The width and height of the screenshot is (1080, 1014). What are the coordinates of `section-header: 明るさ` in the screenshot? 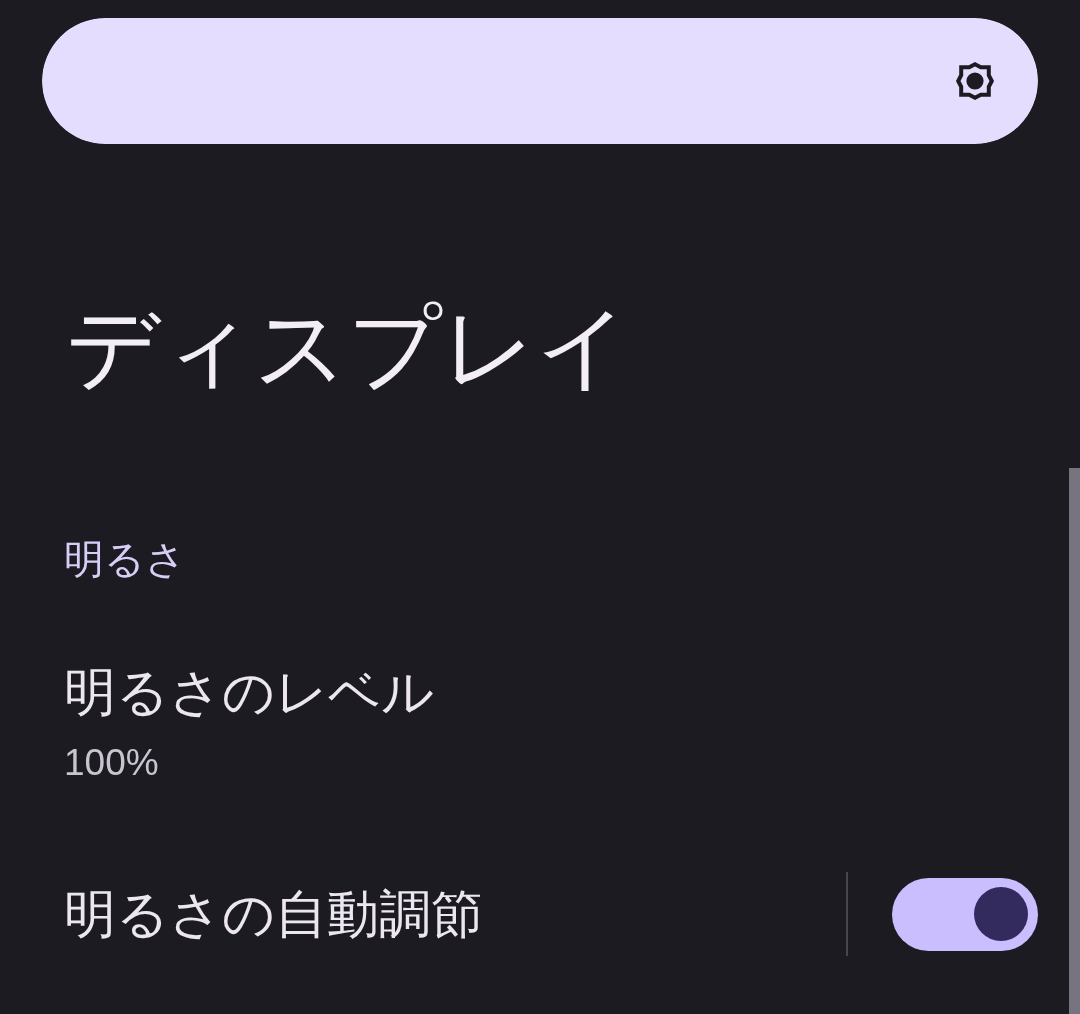 It's located at (125, 559).